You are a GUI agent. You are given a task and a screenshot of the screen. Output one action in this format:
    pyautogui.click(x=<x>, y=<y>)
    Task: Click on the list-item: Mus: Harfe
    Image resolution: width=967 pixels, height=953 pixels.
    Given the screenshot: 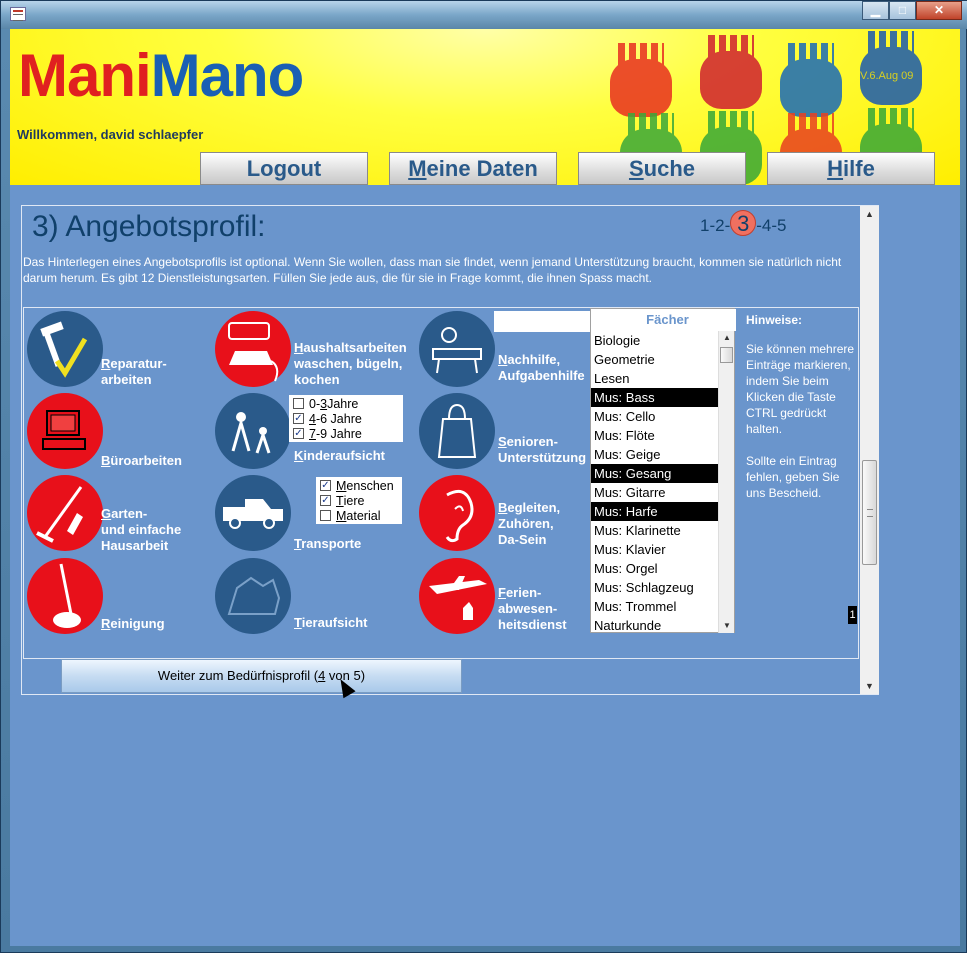 What is the action you would take?
    pyautogui.click(x=655, y=511)
    